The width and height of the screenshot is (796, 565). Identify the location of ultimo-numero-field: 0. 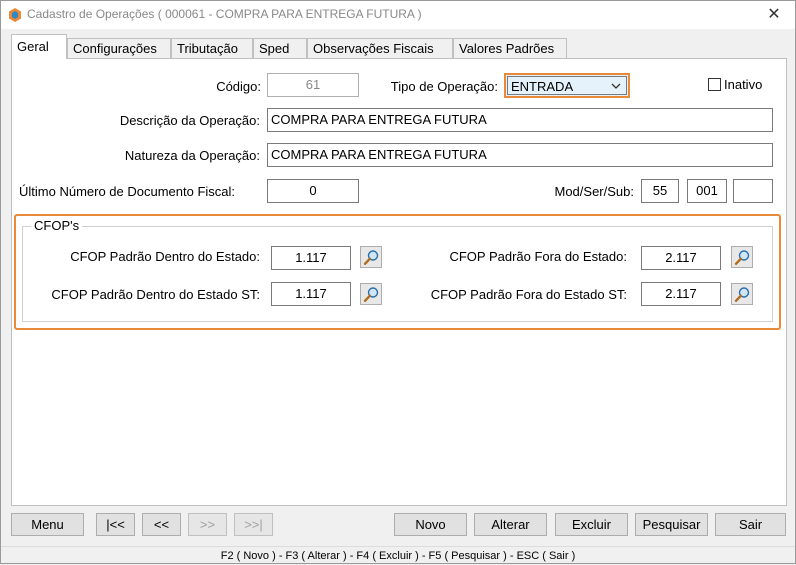
(313, 191).